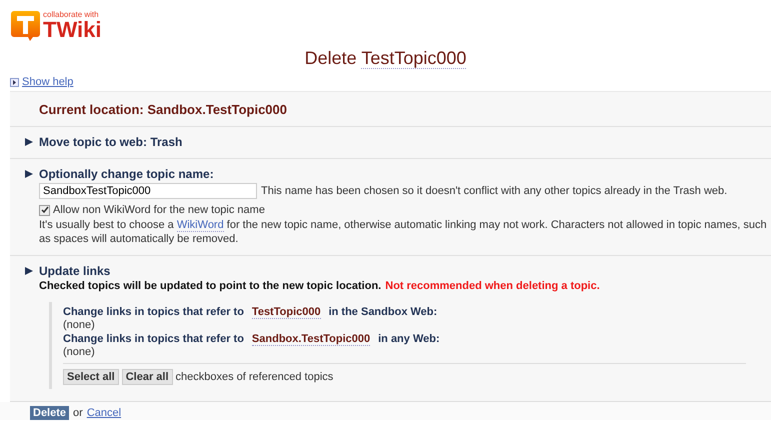  I want to click on checkbox-label: Allow non WikiWord for the new topic name, so click(159, 210).